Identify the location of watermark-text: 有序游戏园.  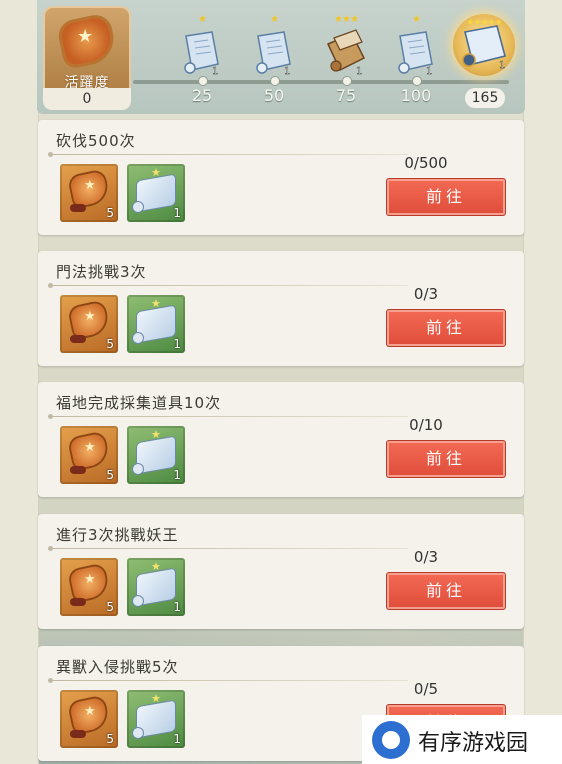
(473, 743).